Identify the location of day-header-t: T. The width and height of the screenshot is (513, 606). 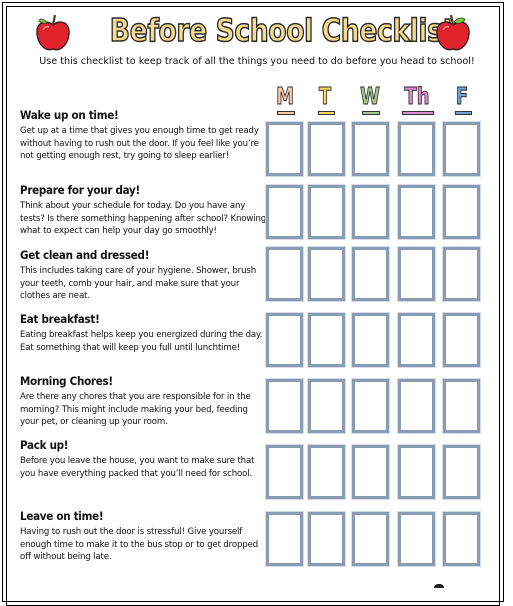
(325, 97).